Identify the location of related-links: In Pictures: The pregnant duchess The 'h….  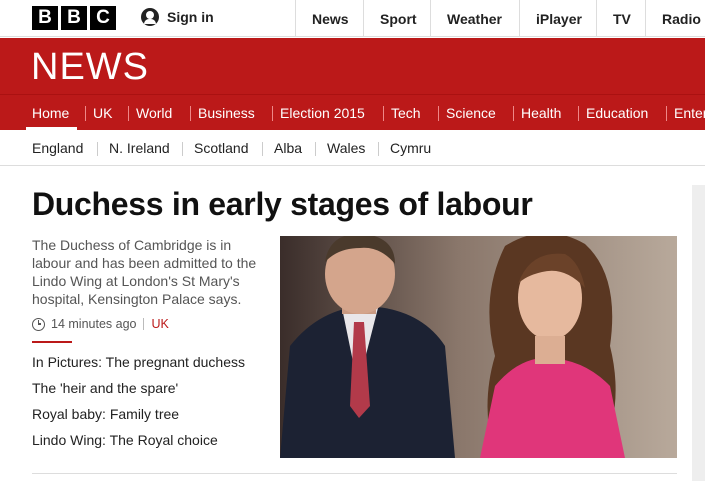
(138, 405).